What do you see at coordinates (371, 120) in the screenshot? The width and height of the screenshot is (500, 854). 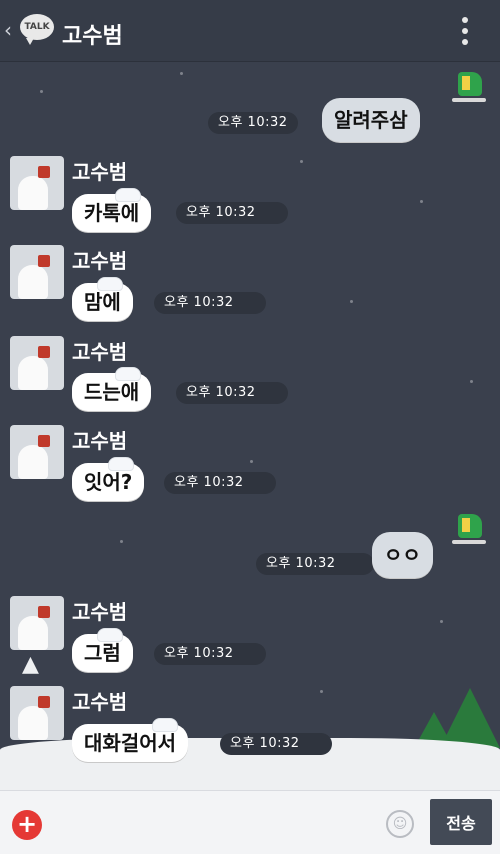 I see `my-message-bubble: 알려주삼` at bounding box center [371, 120].